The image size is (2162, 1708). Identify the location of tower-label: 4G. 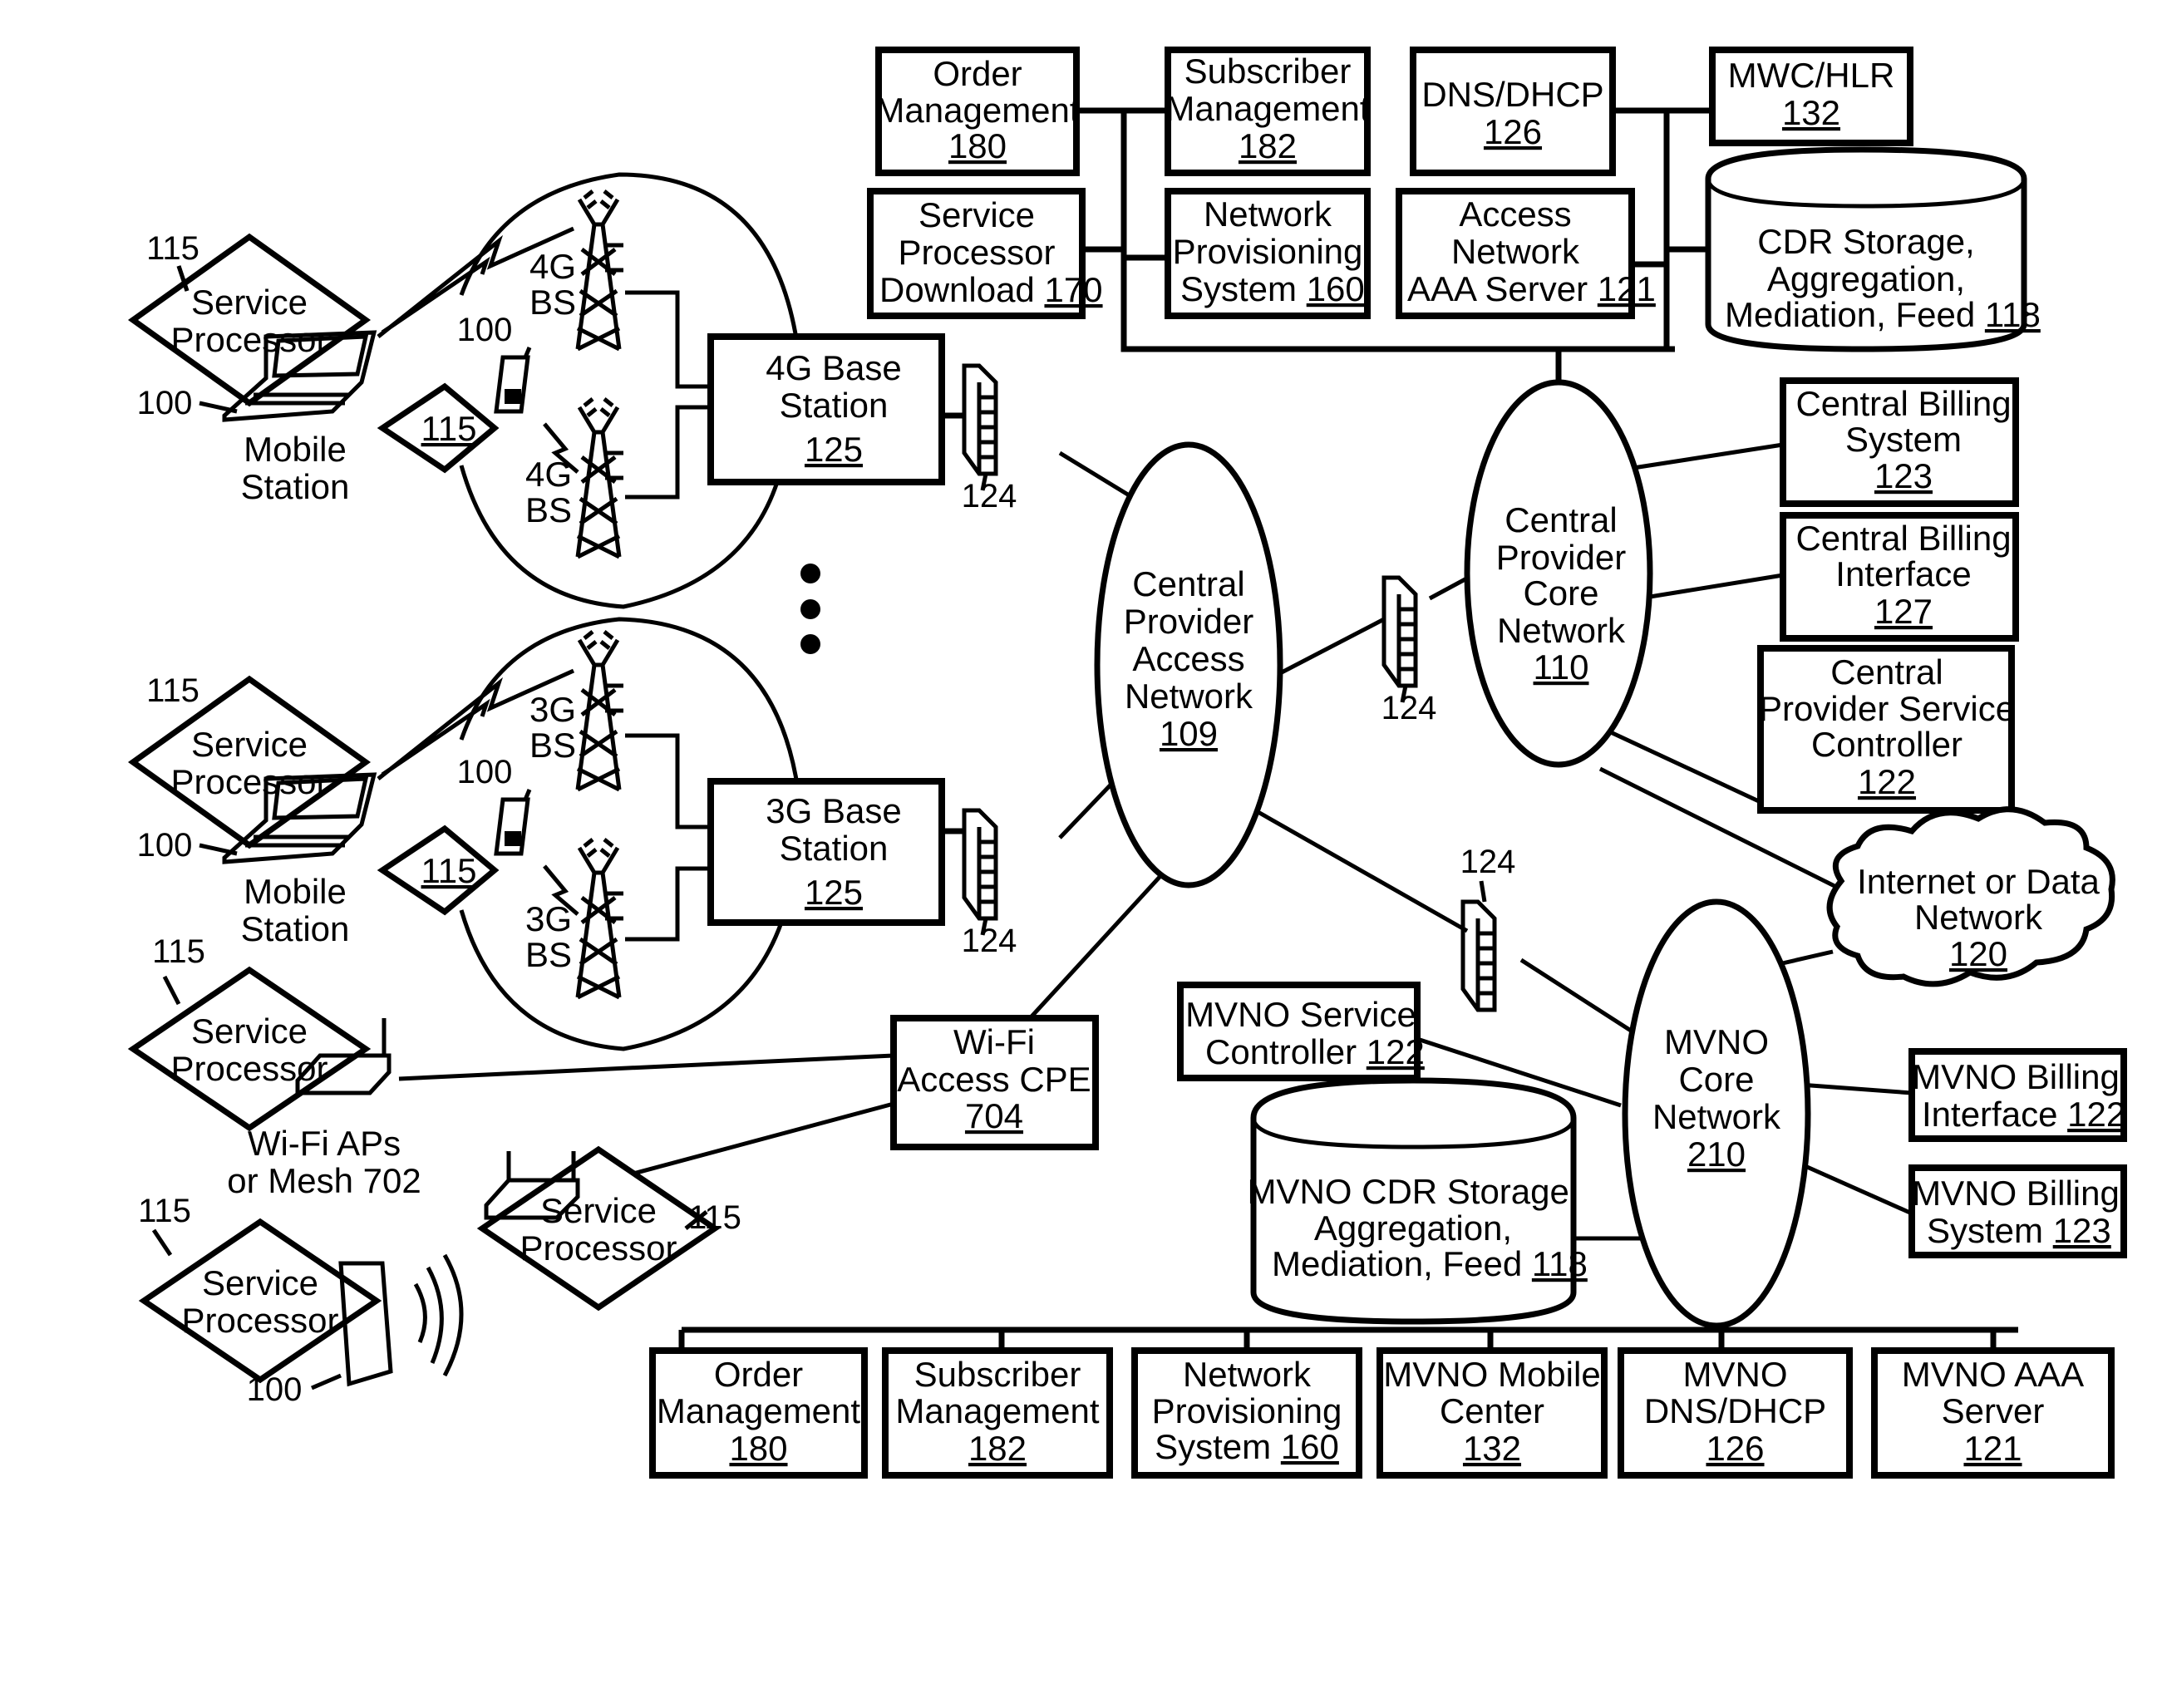
(552, 266).